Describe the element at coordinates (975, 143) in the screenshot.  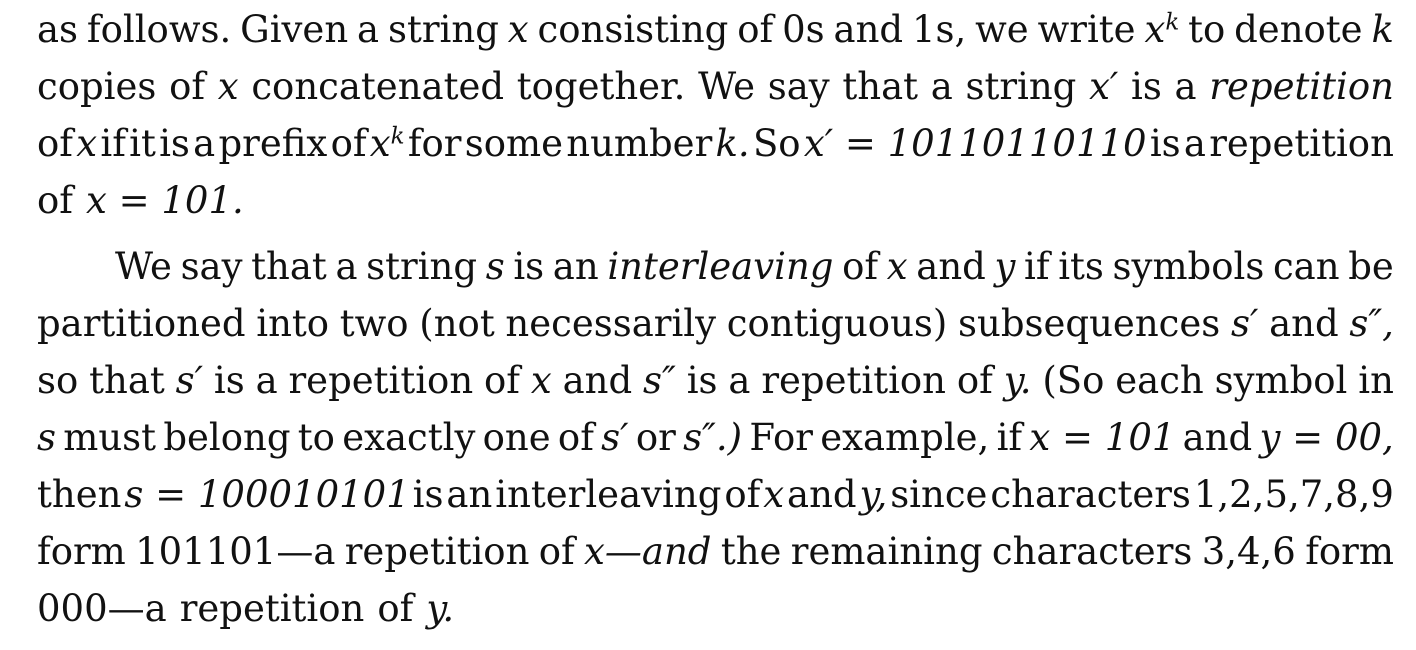
I see `math-x-prime-equals: x′ = 10110110110` at that location.